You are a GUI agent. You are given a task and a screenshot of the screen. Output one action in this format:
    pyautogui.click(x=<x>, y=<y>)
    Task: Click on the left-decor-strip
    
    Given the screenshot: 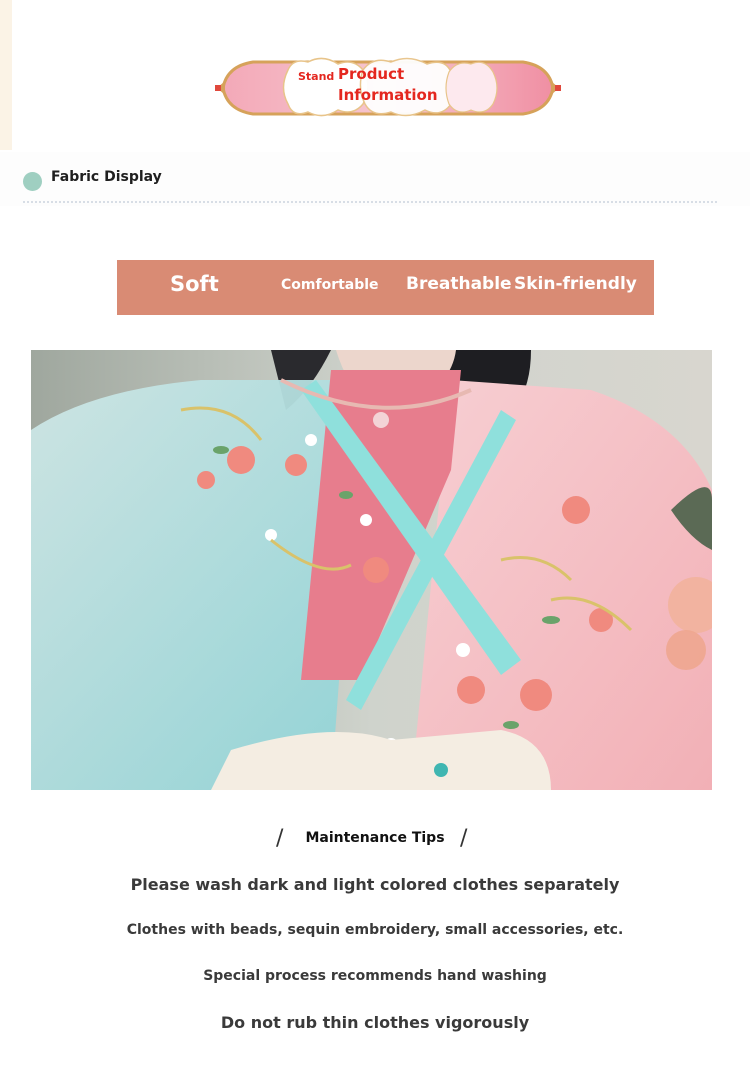 What is the action you would take?
    pyautogui.click(x=6, y=75)
    